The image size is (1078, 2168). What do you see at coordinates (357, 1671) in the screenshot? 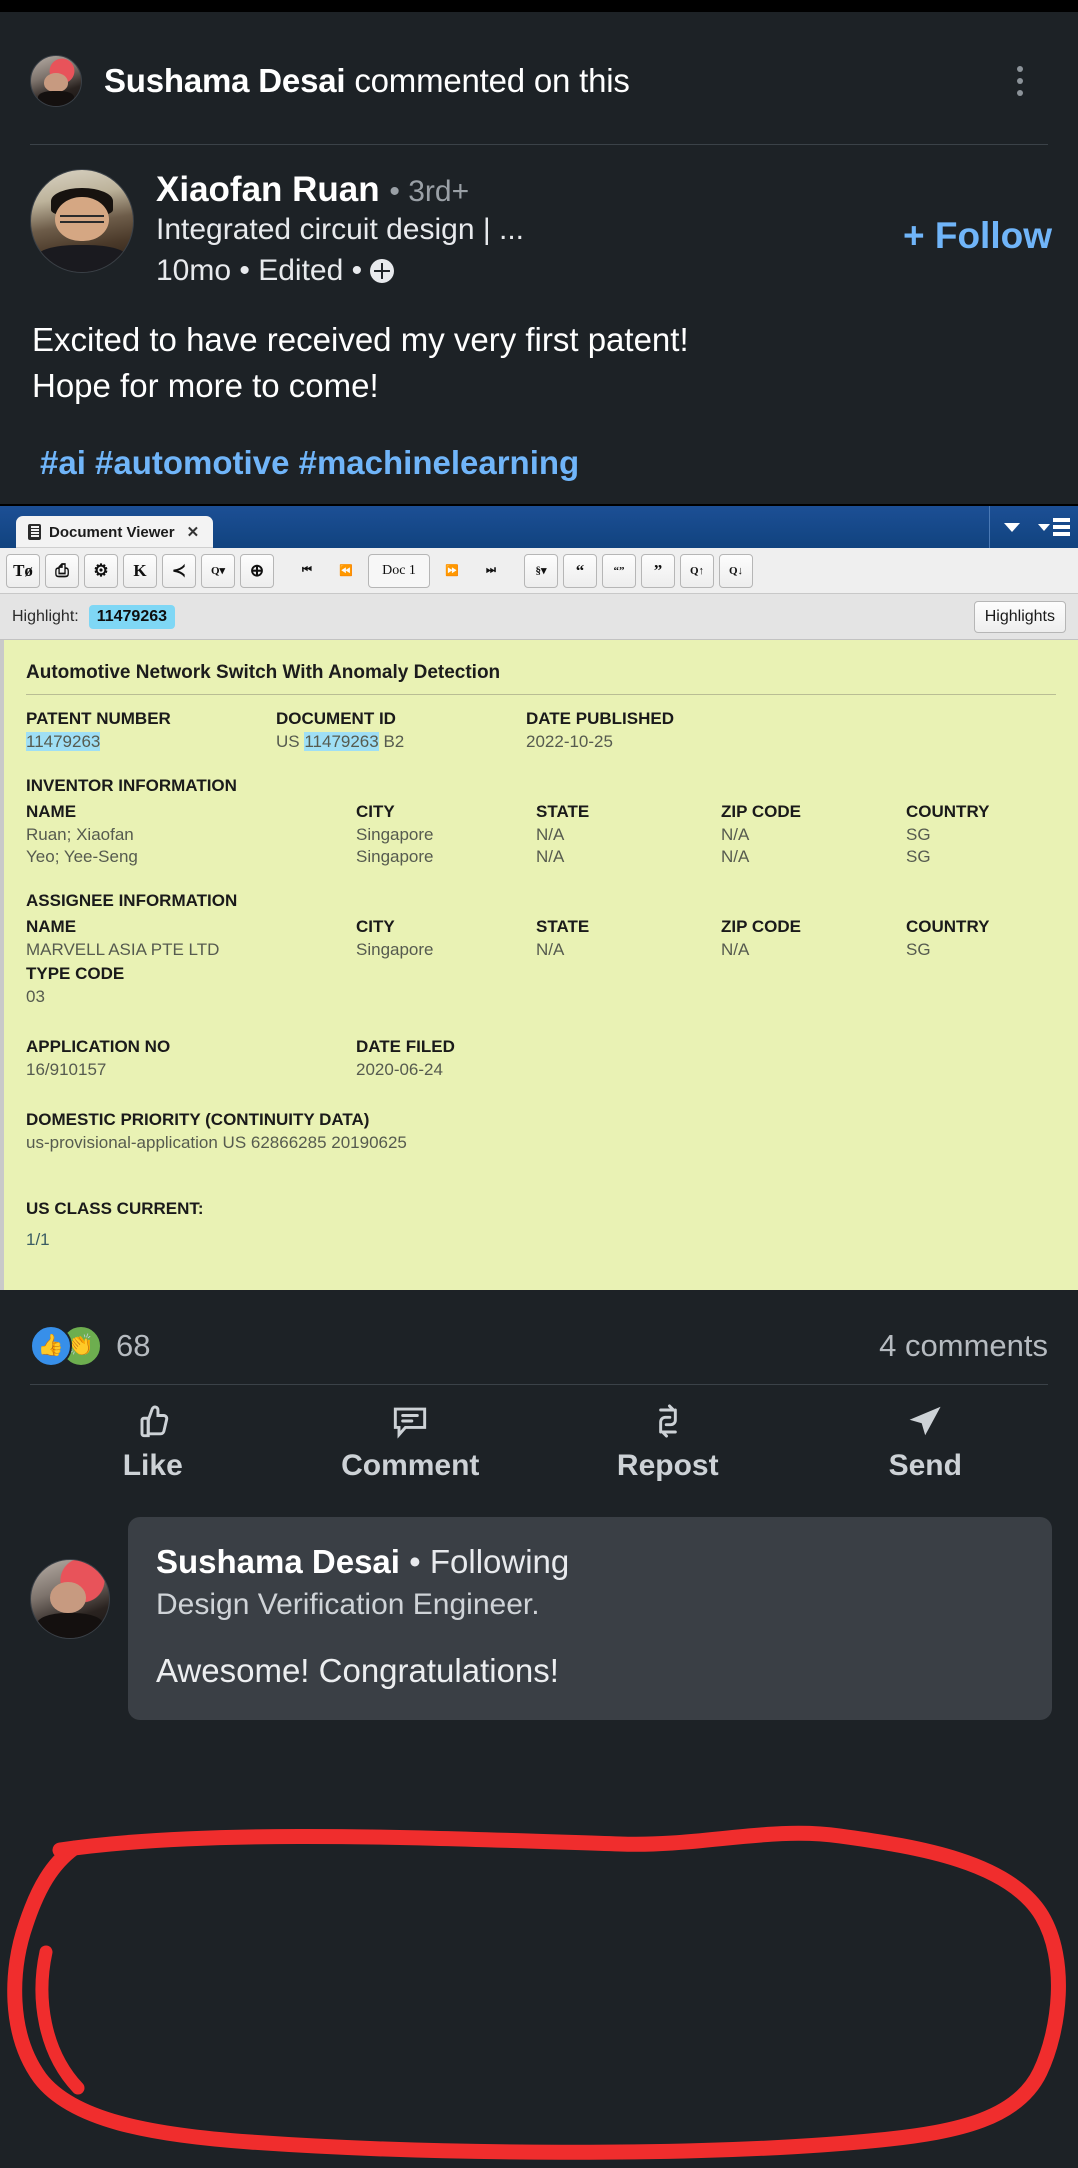
I see `comment-text: Awesome! Congratulations!` at bounding box center [357, 1671].